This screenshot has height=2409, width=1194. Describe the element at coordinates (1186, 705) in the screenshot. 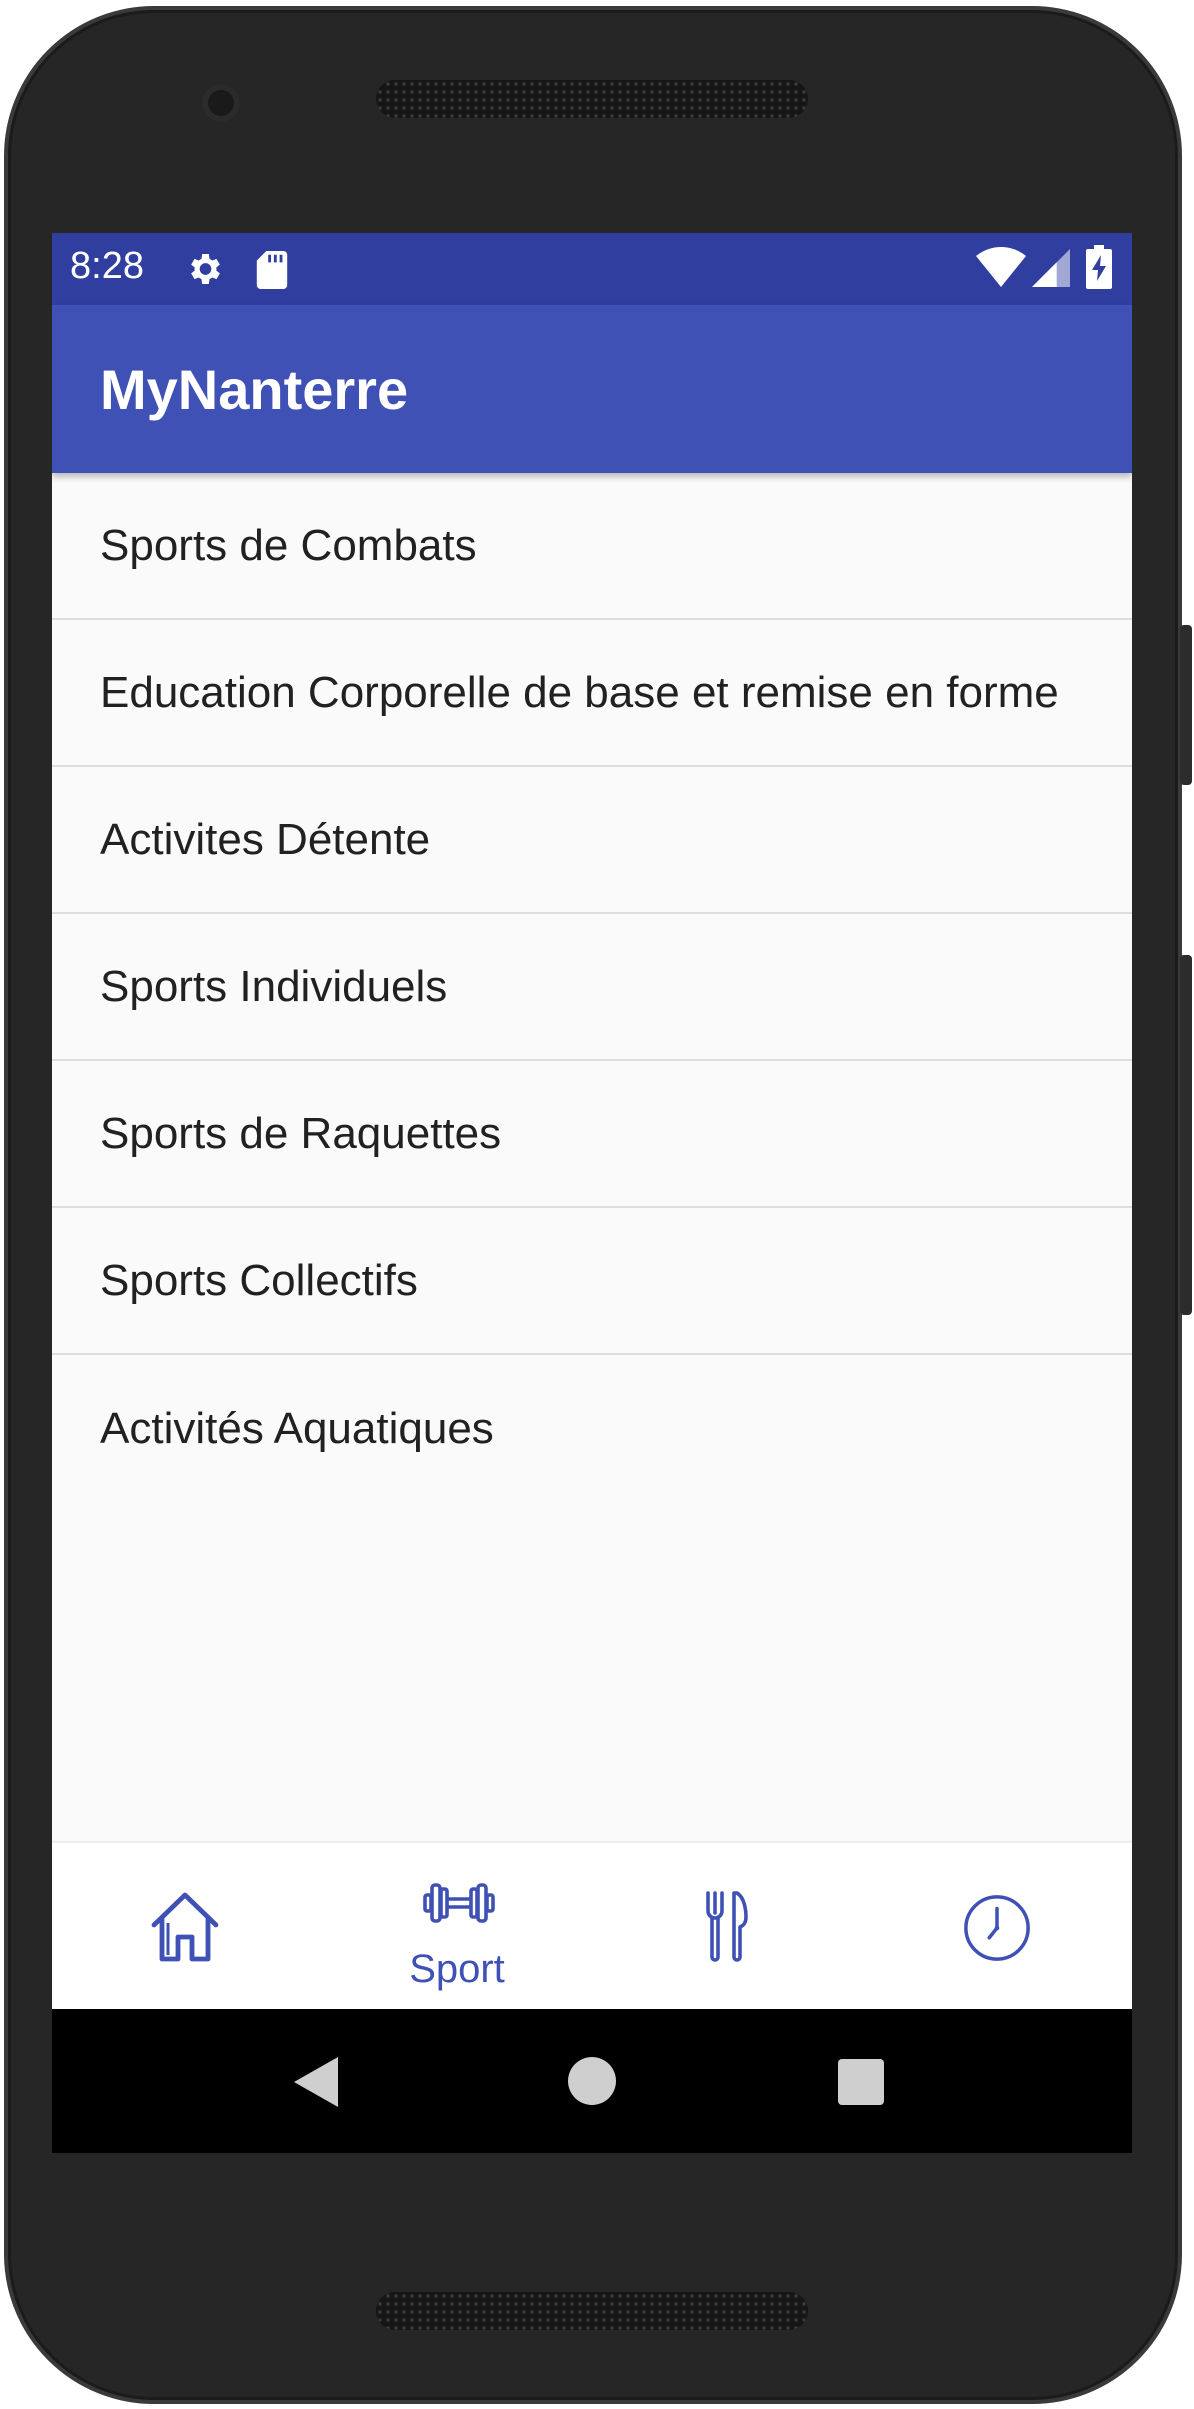

I see `volume-button` at that location.